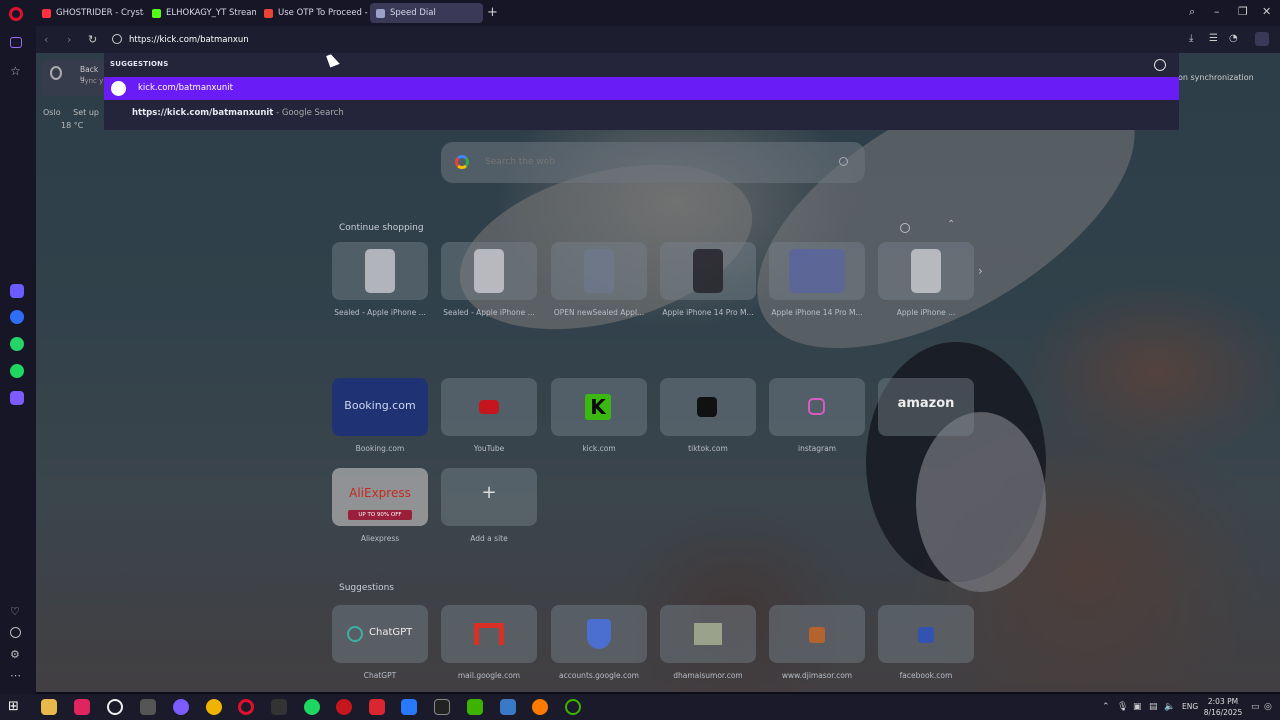 The image size is (1280, 720). Describe the element at coordinates (82, 707) in the screenshot. I see `tiktok-taskbar-icon` at that location.